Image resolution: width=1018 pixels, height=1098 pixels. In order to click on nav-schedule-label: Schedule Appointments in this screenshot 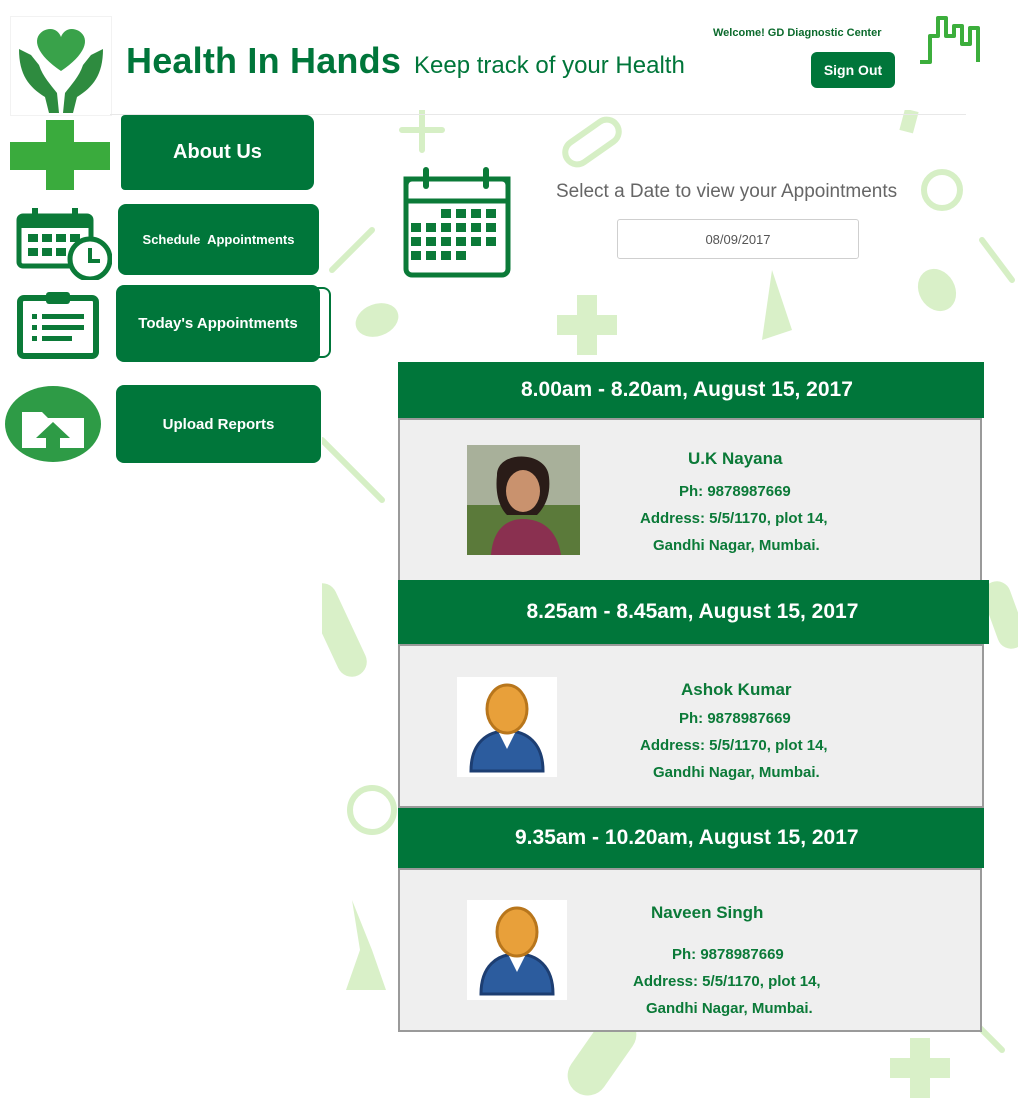, I will do `click(218, 239)`.